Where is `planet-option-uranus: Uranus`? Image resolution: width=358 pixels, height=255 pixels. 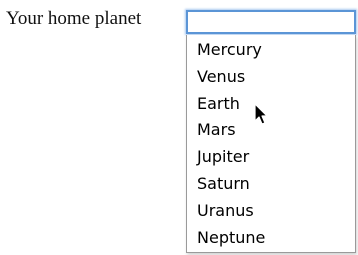 planet-option-uranus: Uranus is located at coordinates (271, 211).